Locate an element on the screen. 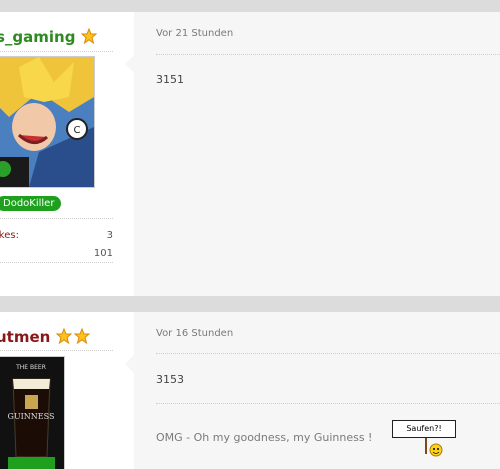 Image resolution: width=500 pixels, height=469 pixels. user-sidebar: utmen THE BEER GUINNESS is located at coordinates (67, 390).